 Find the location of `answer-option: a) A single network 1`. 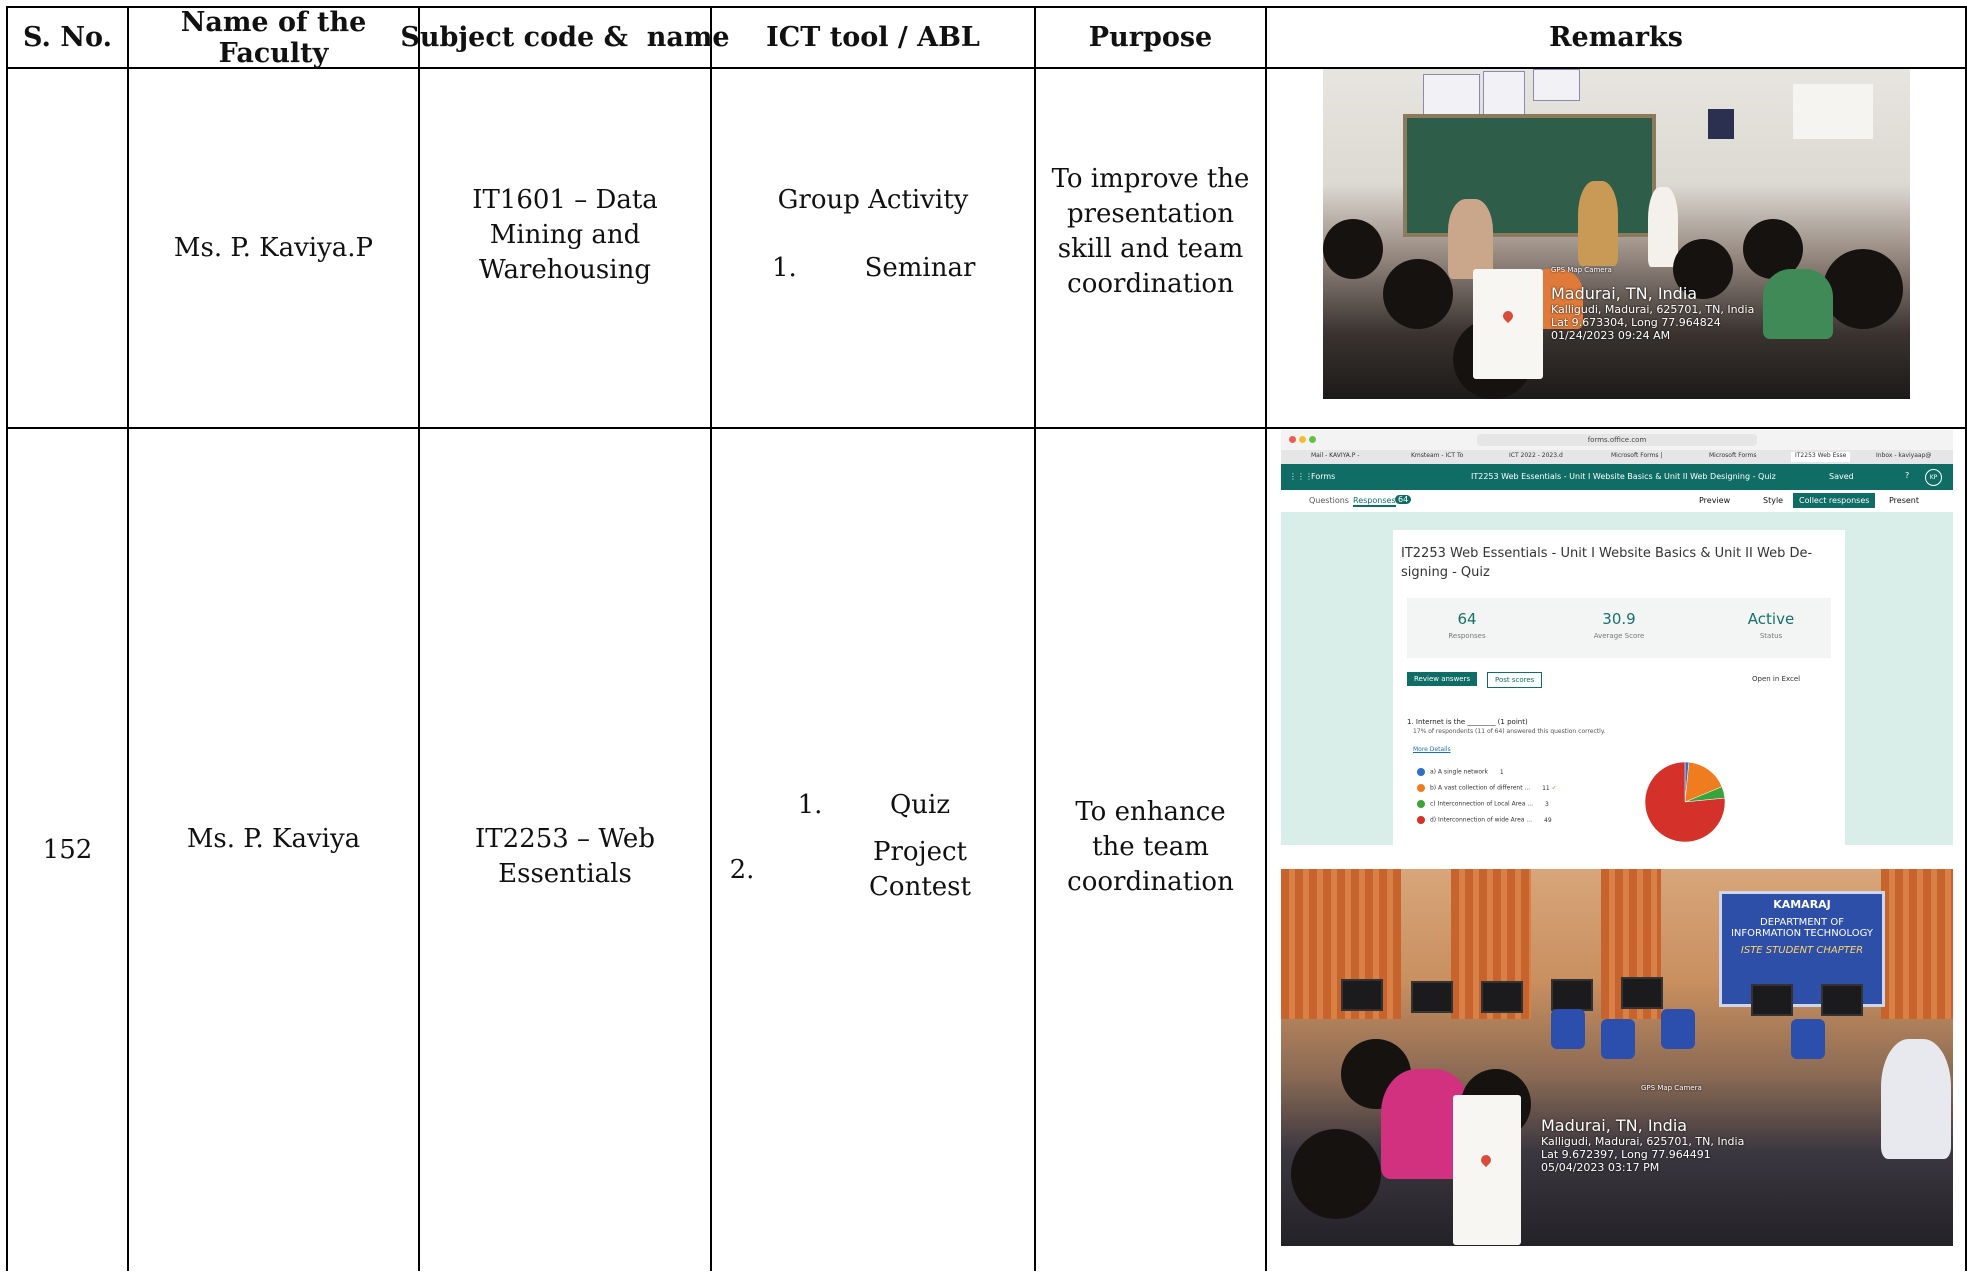

answer-option: a) A single network 1 is located at coordinates (1460, 772).